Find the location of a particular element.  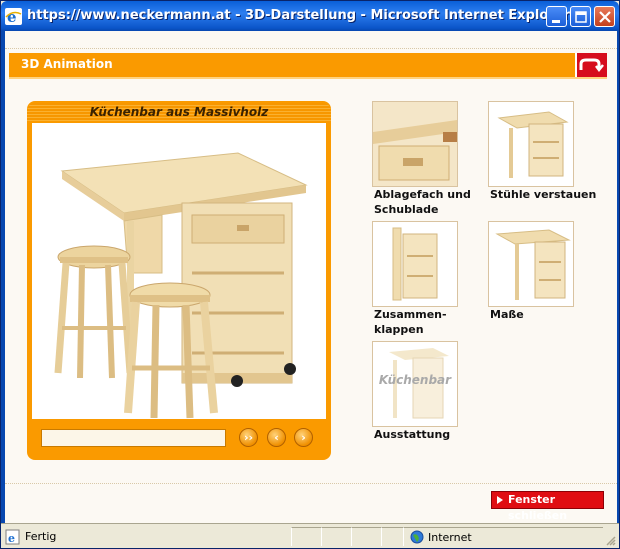

close-window-button is located at coordinates (604, 16).